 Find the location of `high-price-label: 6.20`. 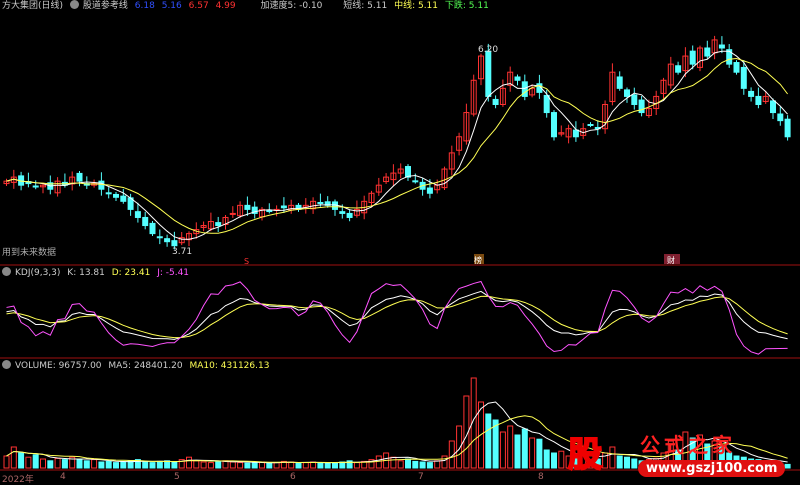

high-price-label: 6.20 is located at coordinates (488, 50).